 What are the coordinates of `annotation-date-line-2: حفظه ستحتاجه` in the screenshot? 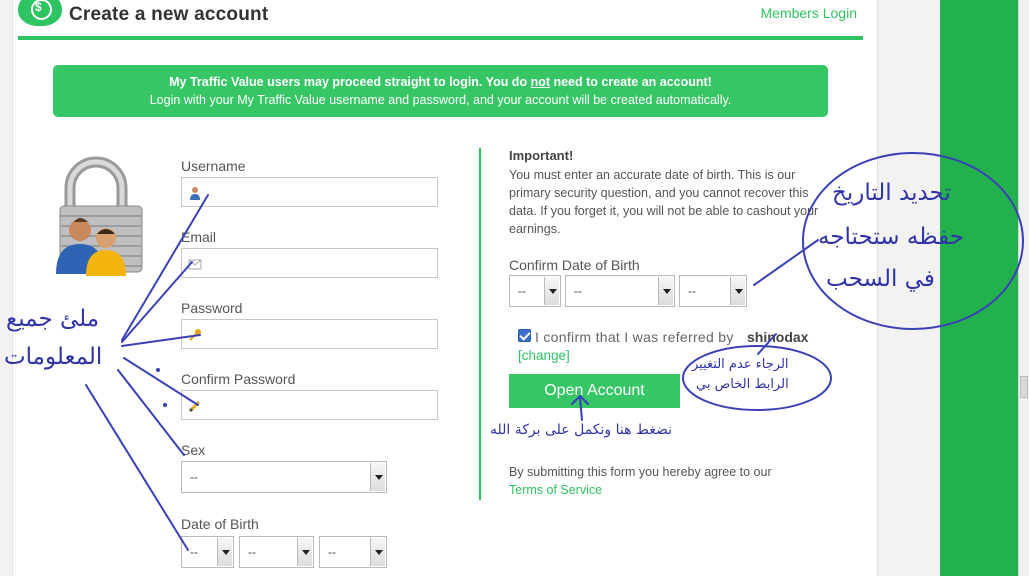 It's located at (891, 237).